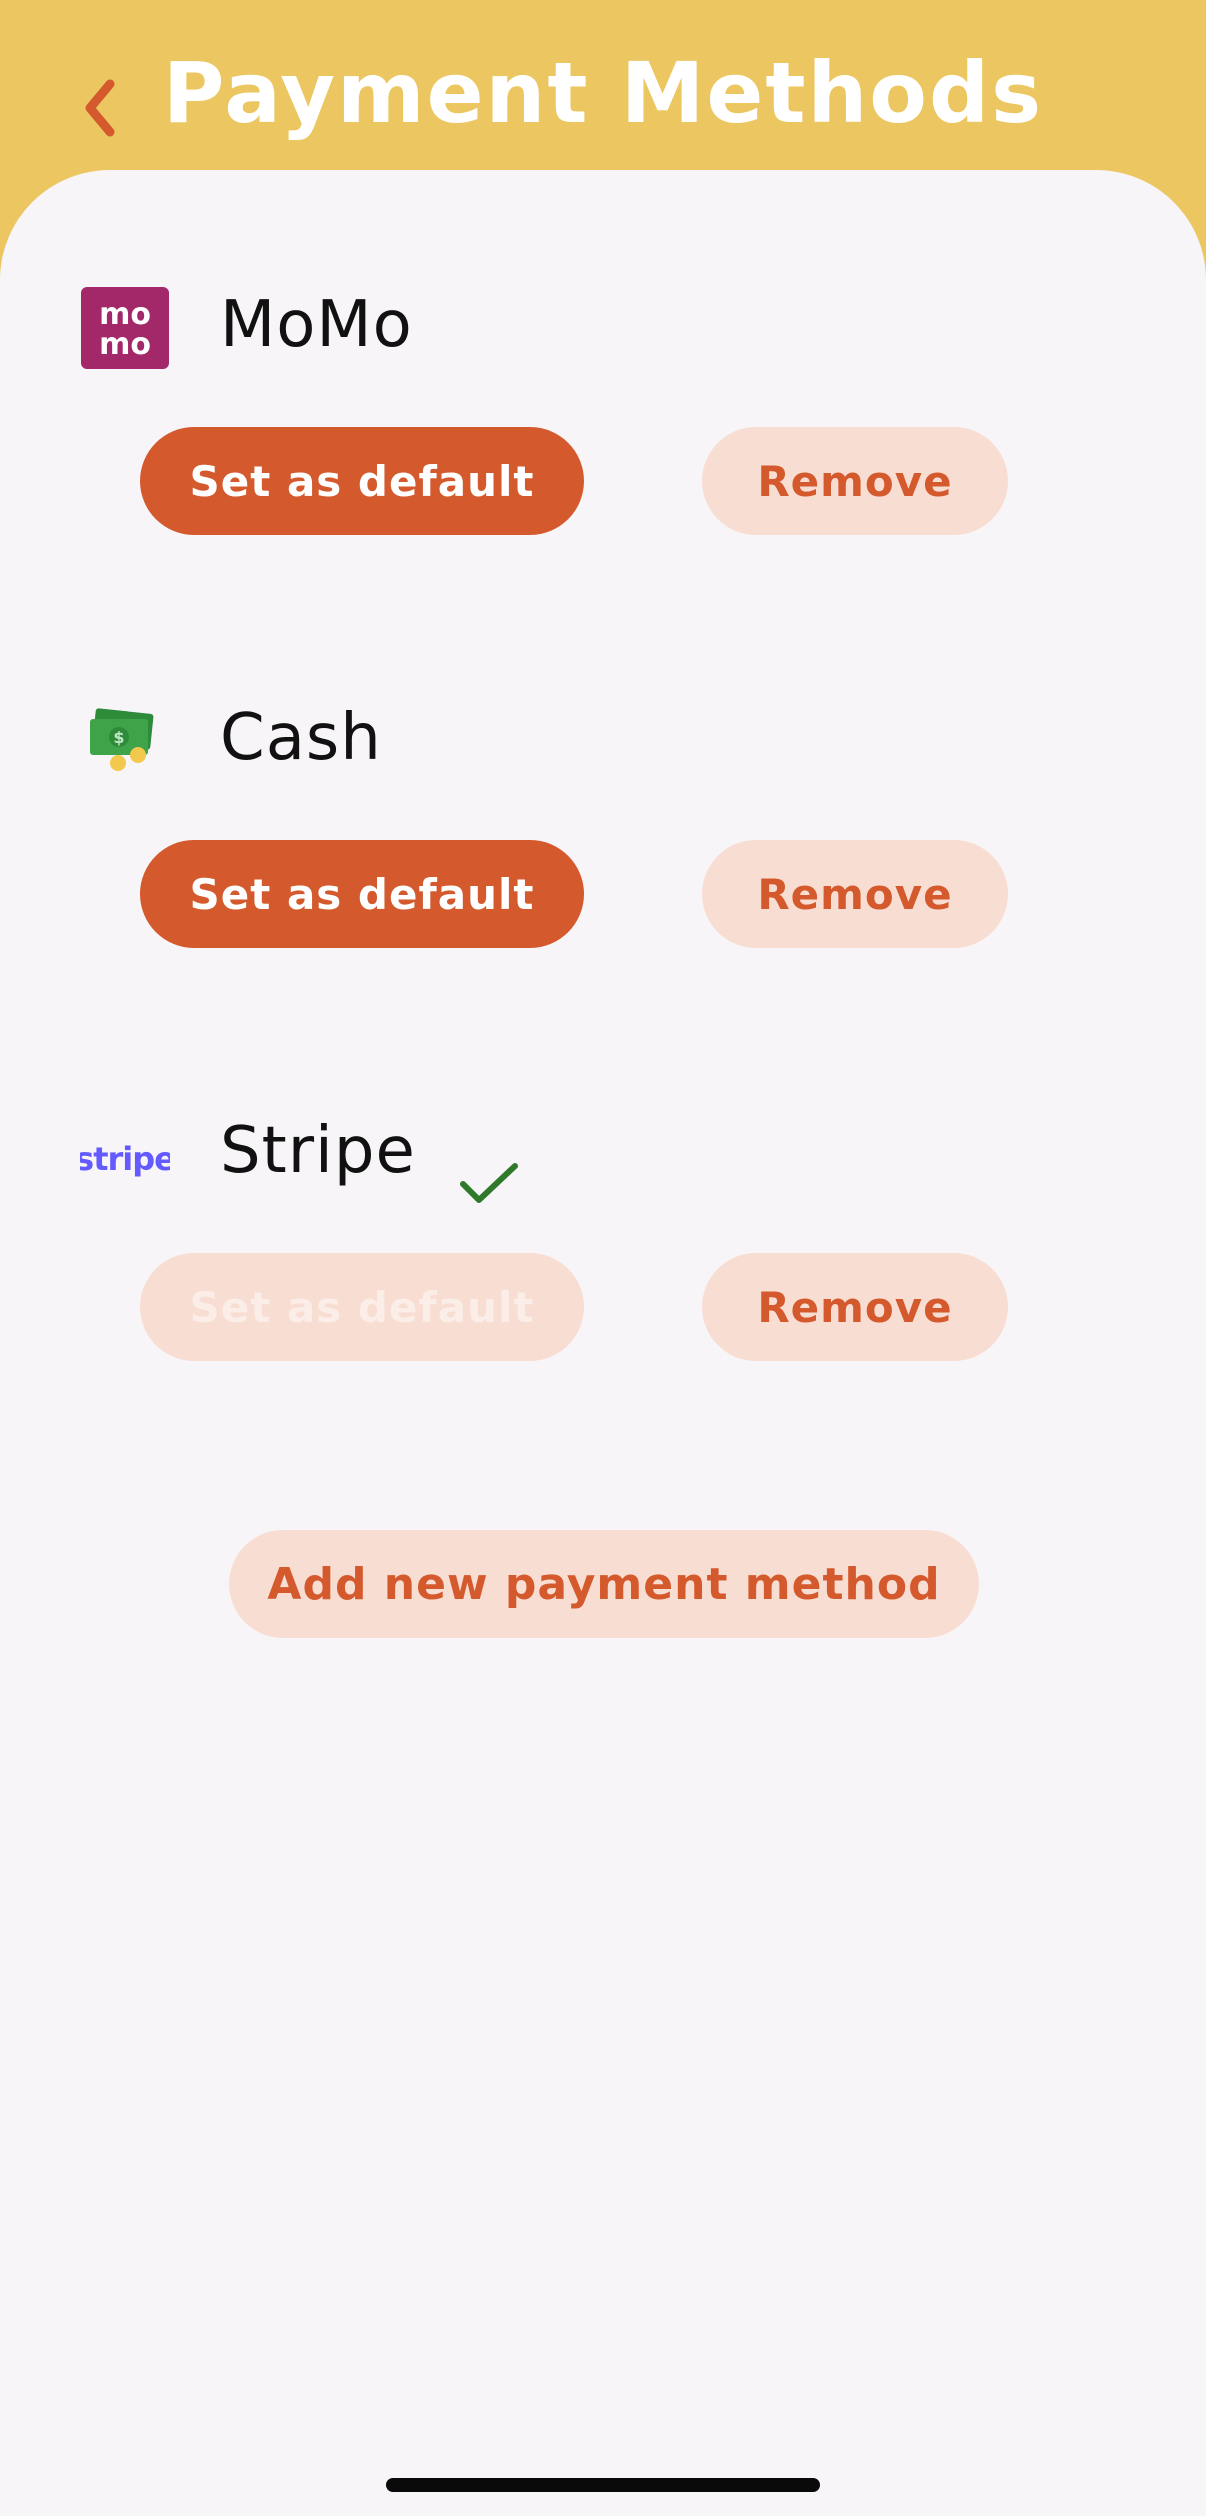 This screenshot has height=2516, width=1206. What do you see at coordinates (603, 2485) in the screenshot?
I see `home-indicator` at bounding box center [603, 2485].